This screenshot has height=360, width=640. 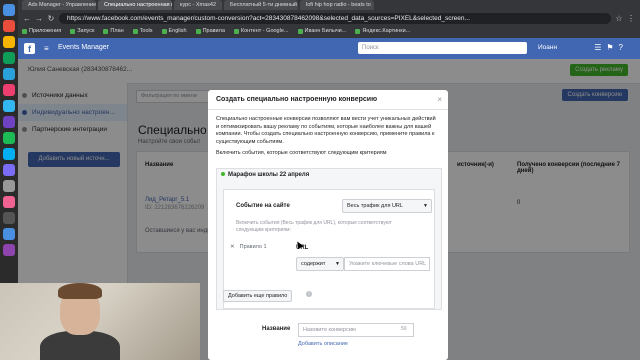 What do you see at coordinates (276, 329) in the screenshot?
I see `name-label: Название` at bounding box center [276, 329].